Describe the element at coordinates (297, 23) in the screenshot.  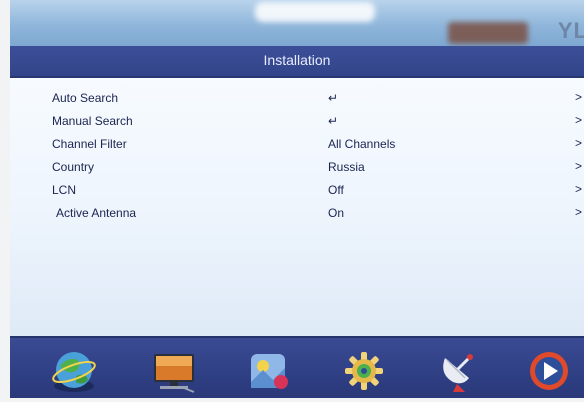
I see `top-bar: YL` at that location.